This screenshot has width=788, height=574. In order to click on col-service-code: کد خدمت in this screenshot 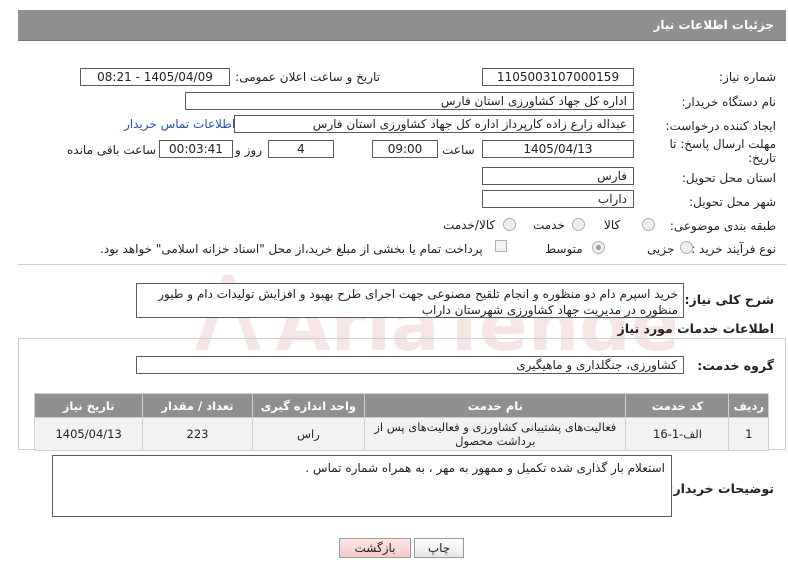, I will do `click(677, 405)`.